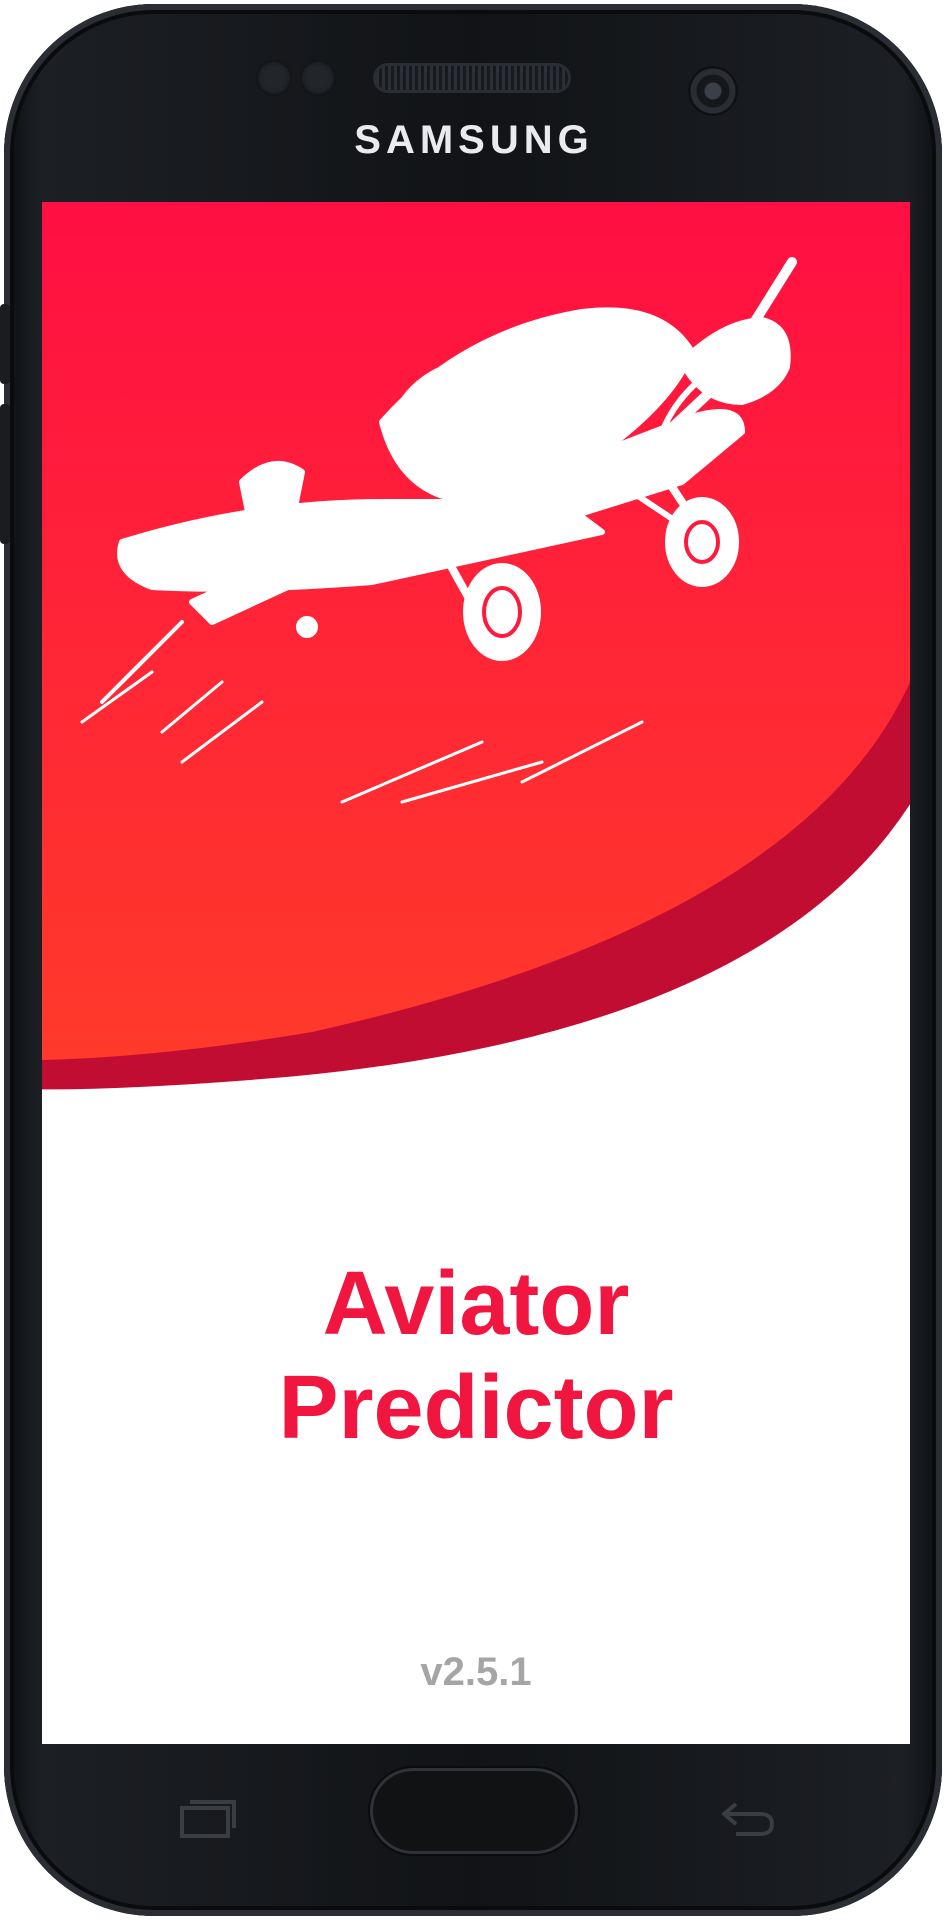  Describe the element at coordinates (713, 91) in the screenshot. I see `front-camera` at that location.